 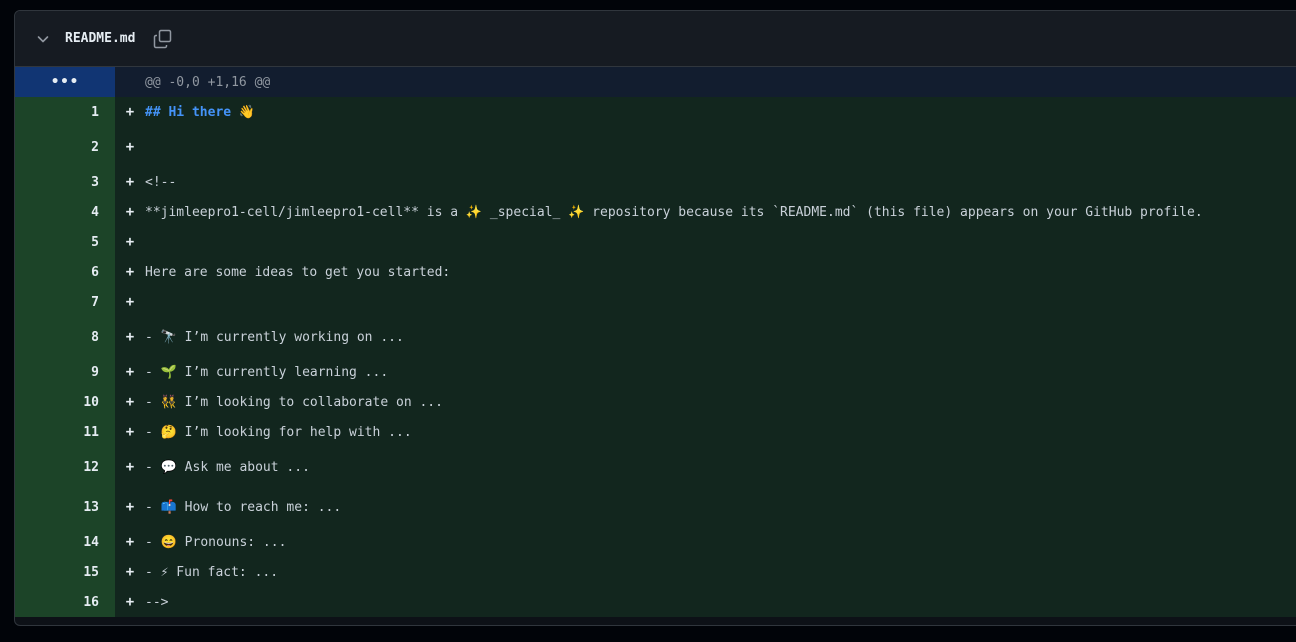 What do you see at coordinates (200, 112) in the screenshot?
I see `code-text: ## Hi there 👋` at bounding box center [200, 112].